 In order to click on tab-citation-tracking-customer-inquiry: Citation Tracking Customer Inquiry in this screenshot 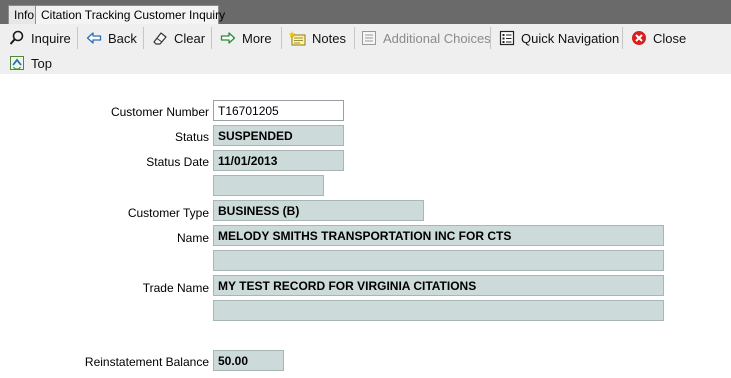, I will do `click(130, 14)`.